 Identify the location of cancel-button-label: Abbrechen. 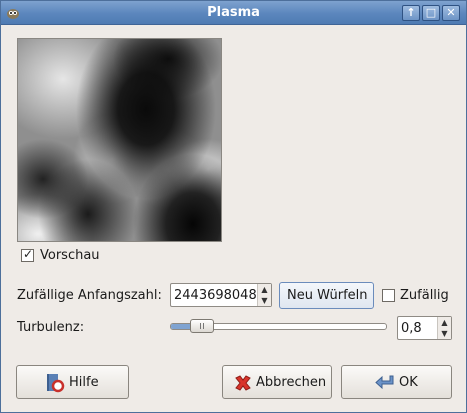
(291, 382).